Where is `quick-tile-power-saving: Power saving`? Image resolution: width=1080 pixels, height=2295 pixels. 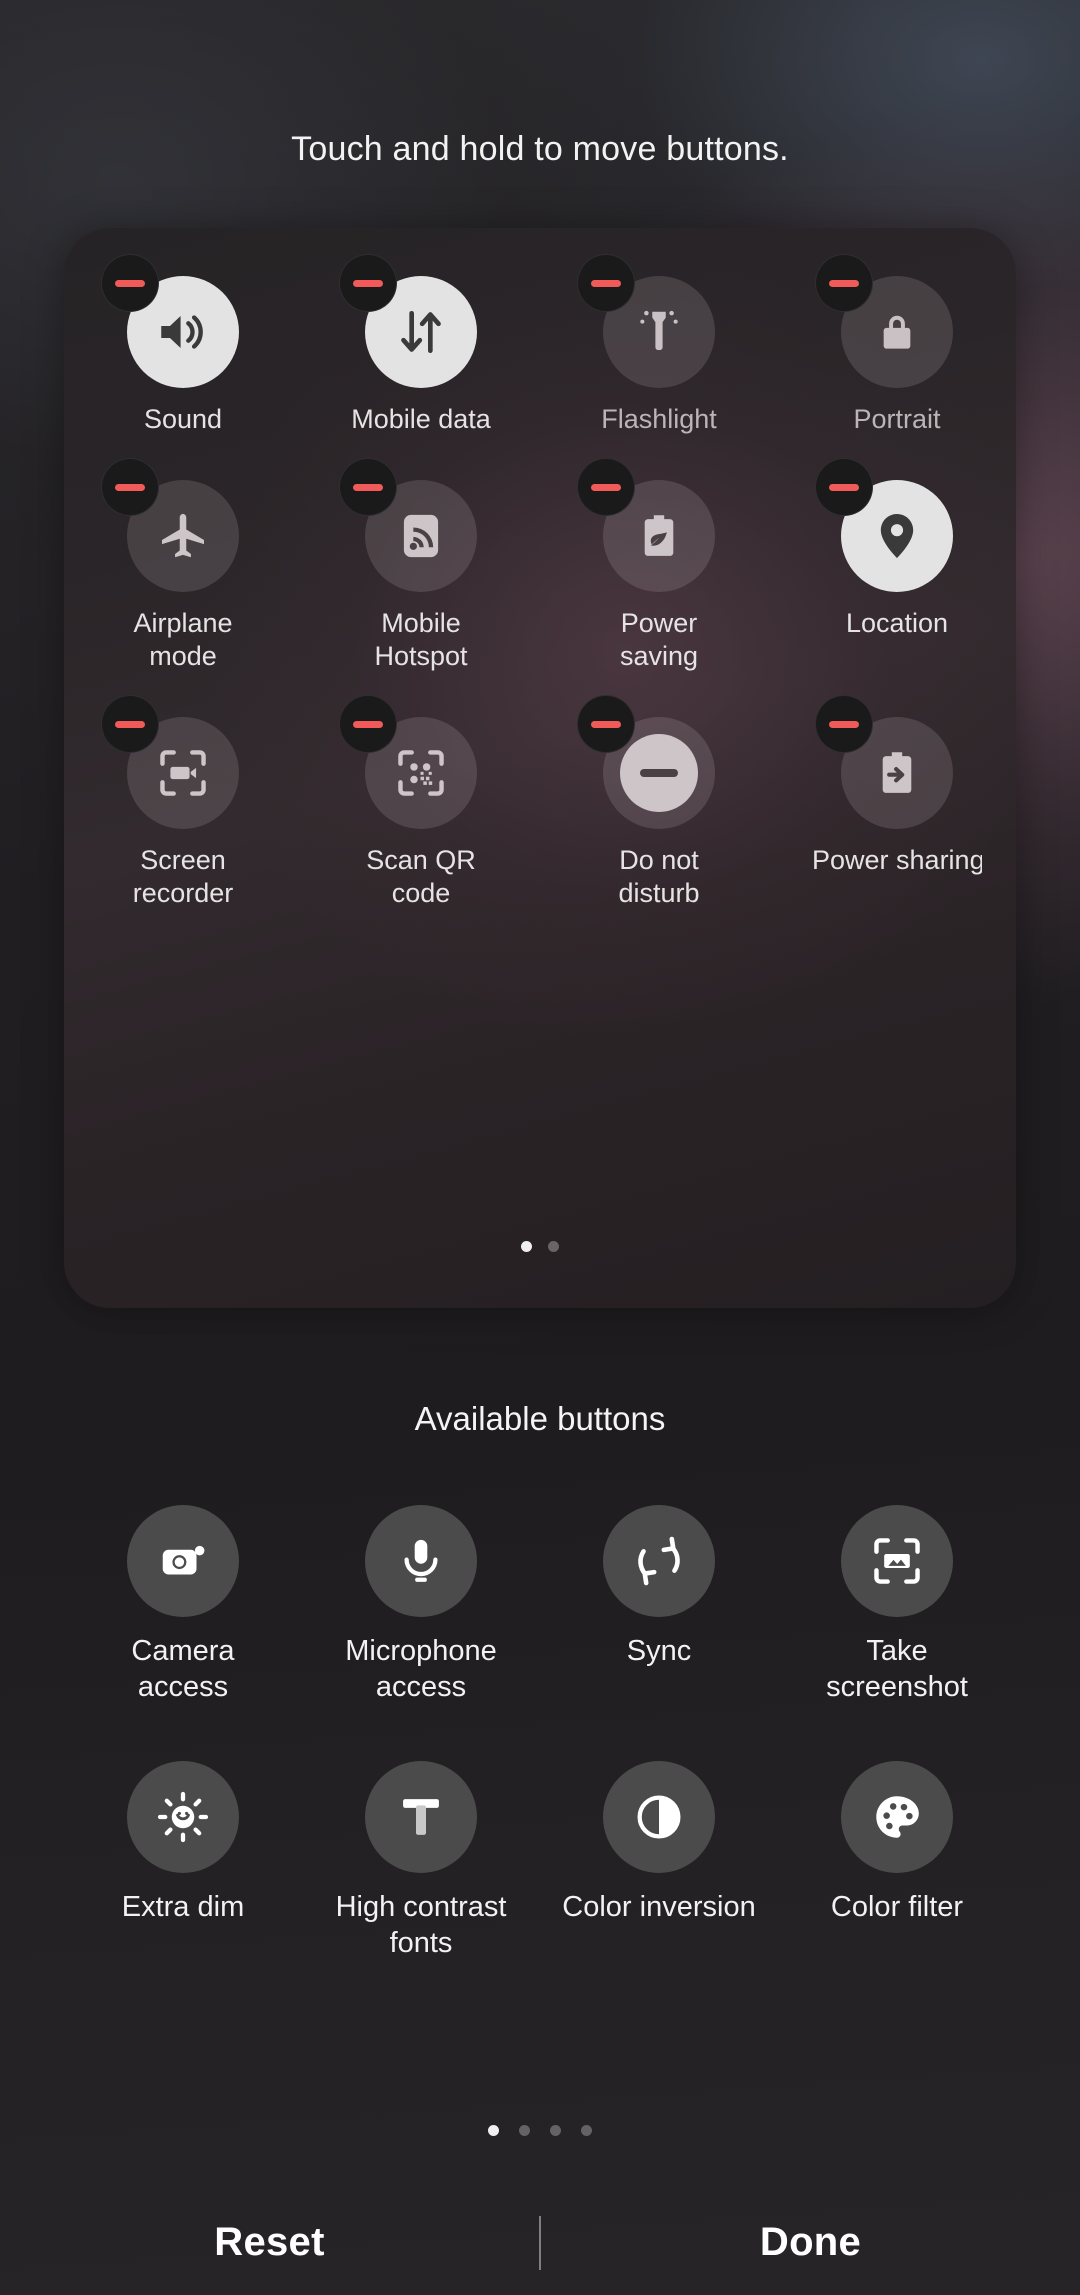
quick-tile-power-saving: Power saving is located at coordinates (659, 565).